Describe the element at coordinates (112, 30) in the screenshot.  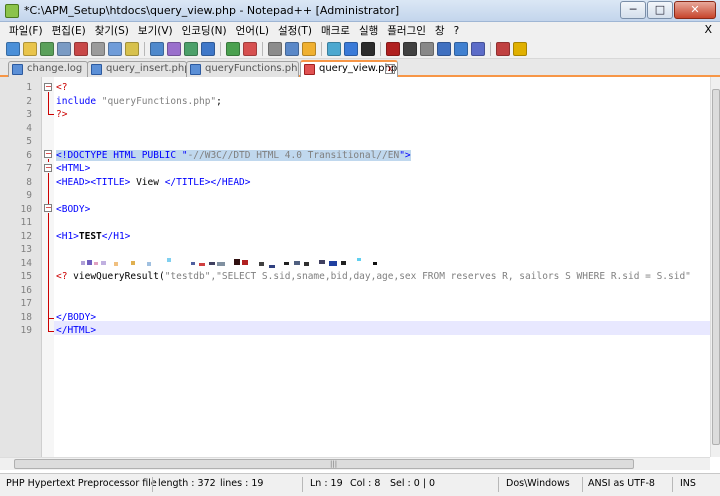
I see `menu-search: 찾기(S)` at that location.